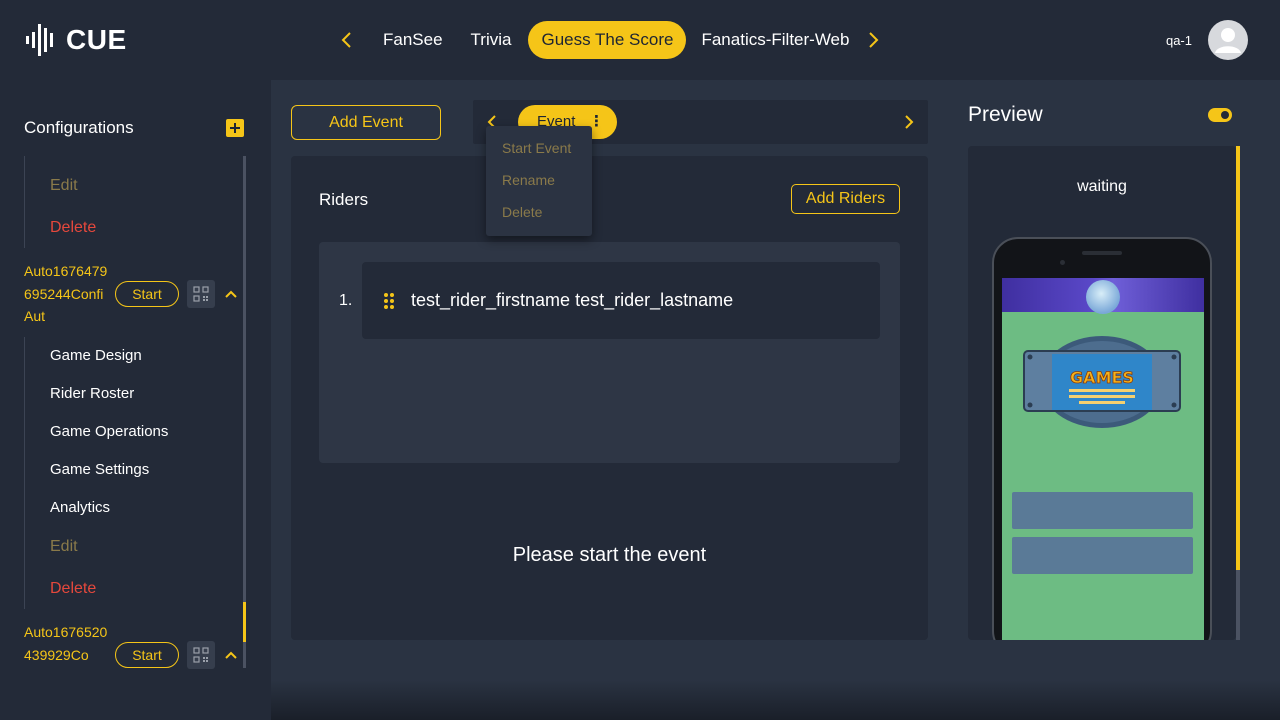 Image resolution: width=1280 pixels, height=720 pixels. I want to click on logo-text: CUE, so click(96, 39).